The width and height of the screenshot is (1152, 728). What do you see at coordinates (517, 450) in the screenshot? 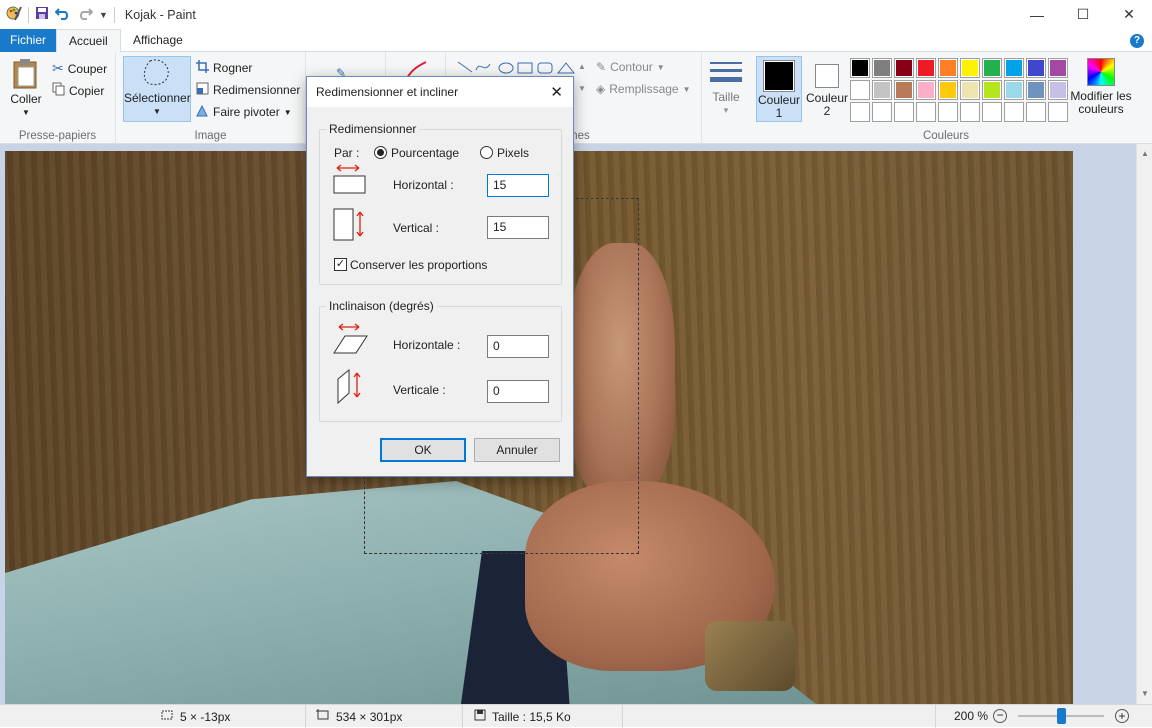
I see `cancel-button: Annuler` at bounding box center [517, 450].